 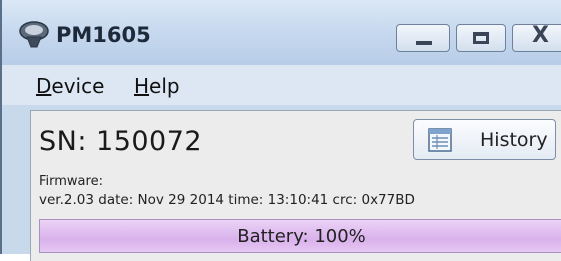 I want to click on maximize-button, so click(x=481, y=38).